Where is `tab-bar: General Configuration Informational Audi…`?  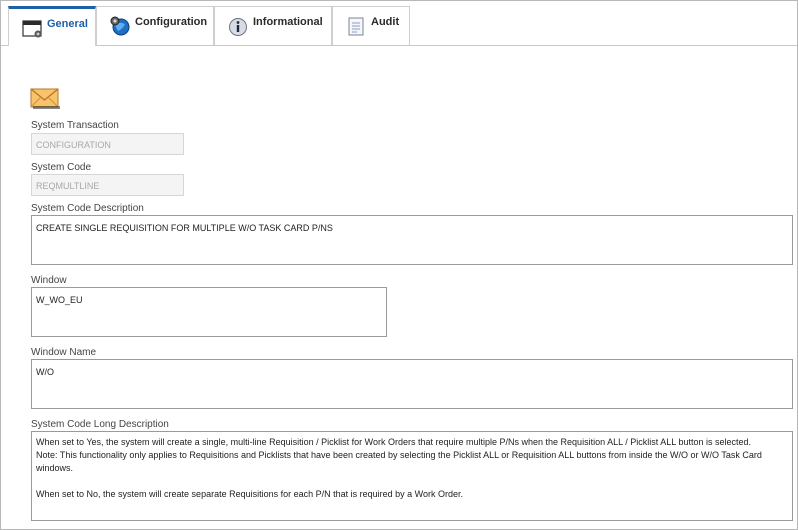 tab-bar: General Configuration Informational Audi… is located at coordinates (399, 23).